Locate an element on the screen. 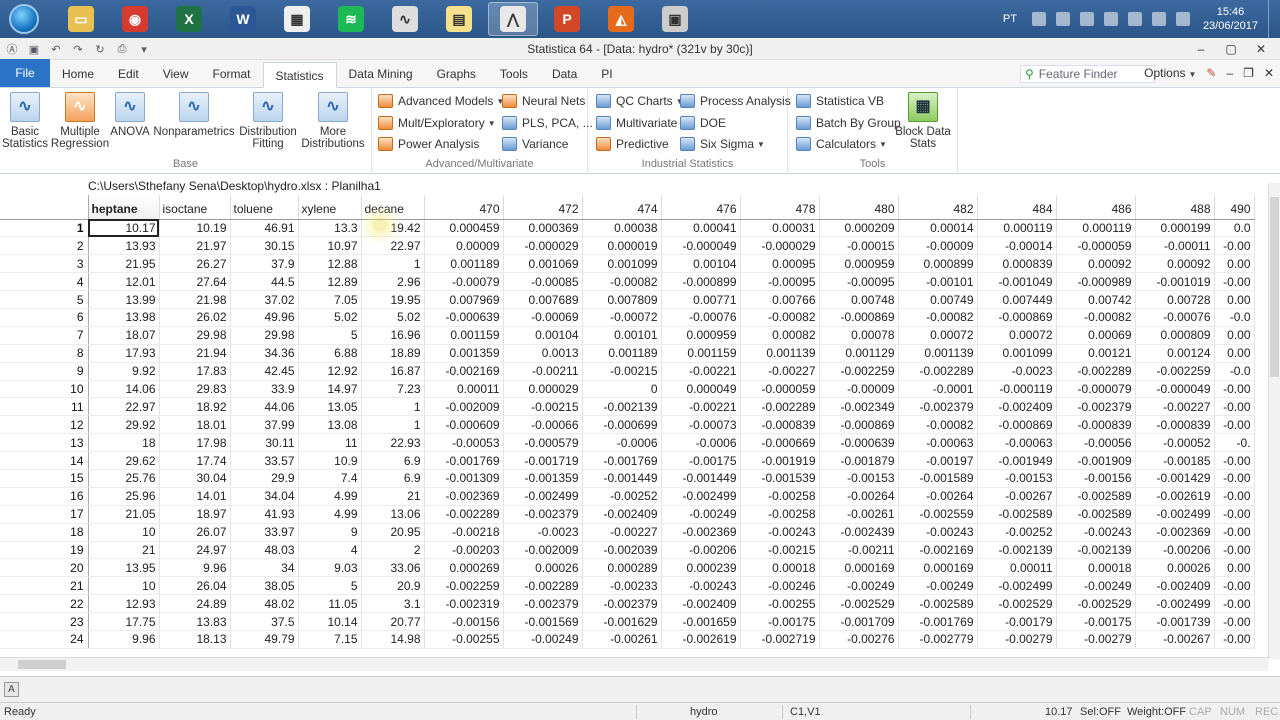  taskbar-app-powerpoint: P is located at coordinates (567, 19).